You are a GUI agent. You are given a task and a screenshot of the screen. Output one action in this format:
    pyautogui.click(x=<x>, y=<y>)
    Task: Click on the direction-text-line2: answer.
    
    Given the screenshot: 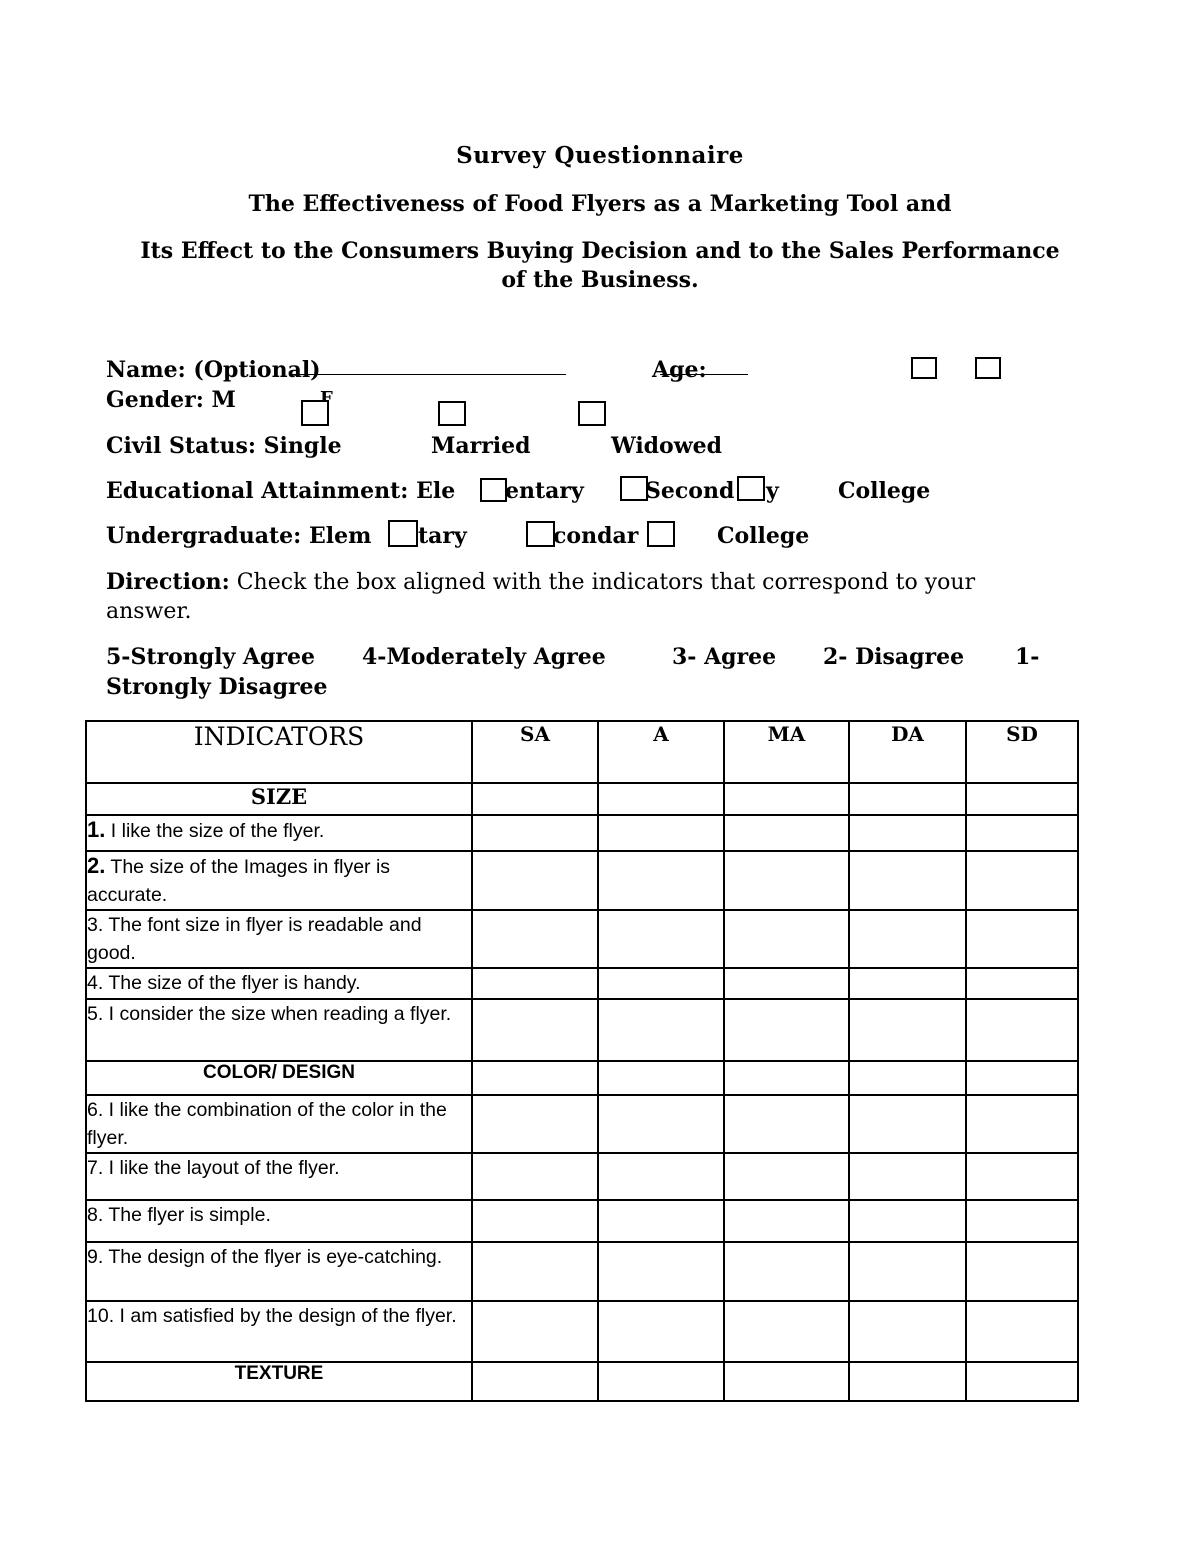 What is the action you would take?
    pyautogui.click(x=149, y=611)
    